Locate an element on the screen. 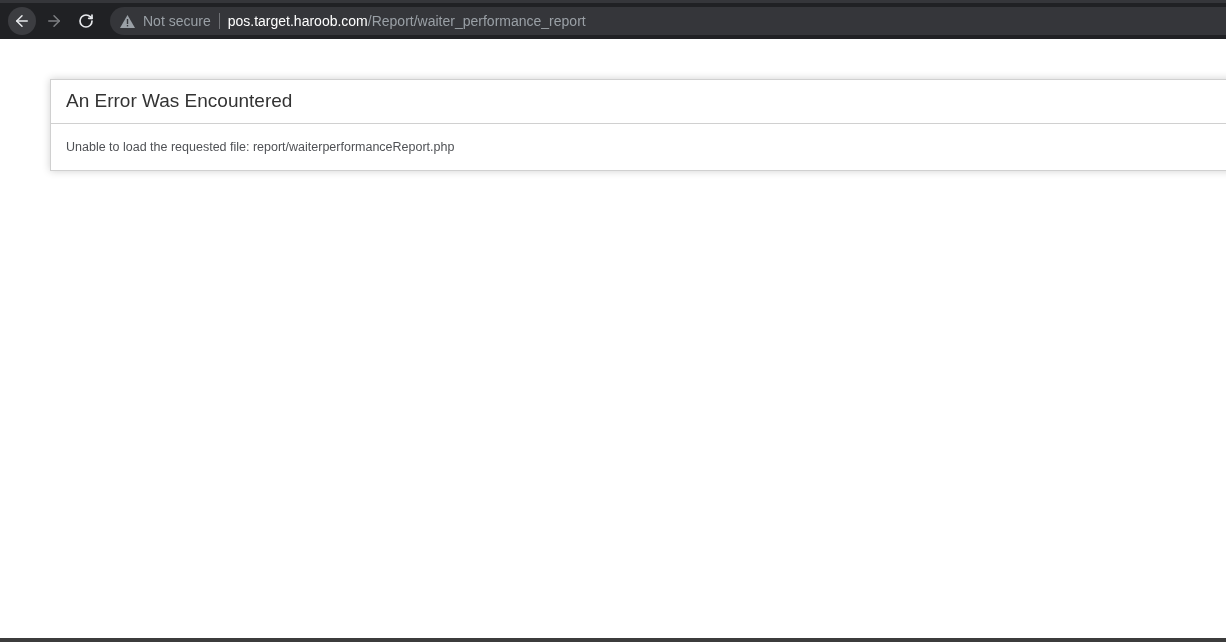 This screenshot has height=642, width=1226. forward-arrow-icon is located at coordinates (54, 21).